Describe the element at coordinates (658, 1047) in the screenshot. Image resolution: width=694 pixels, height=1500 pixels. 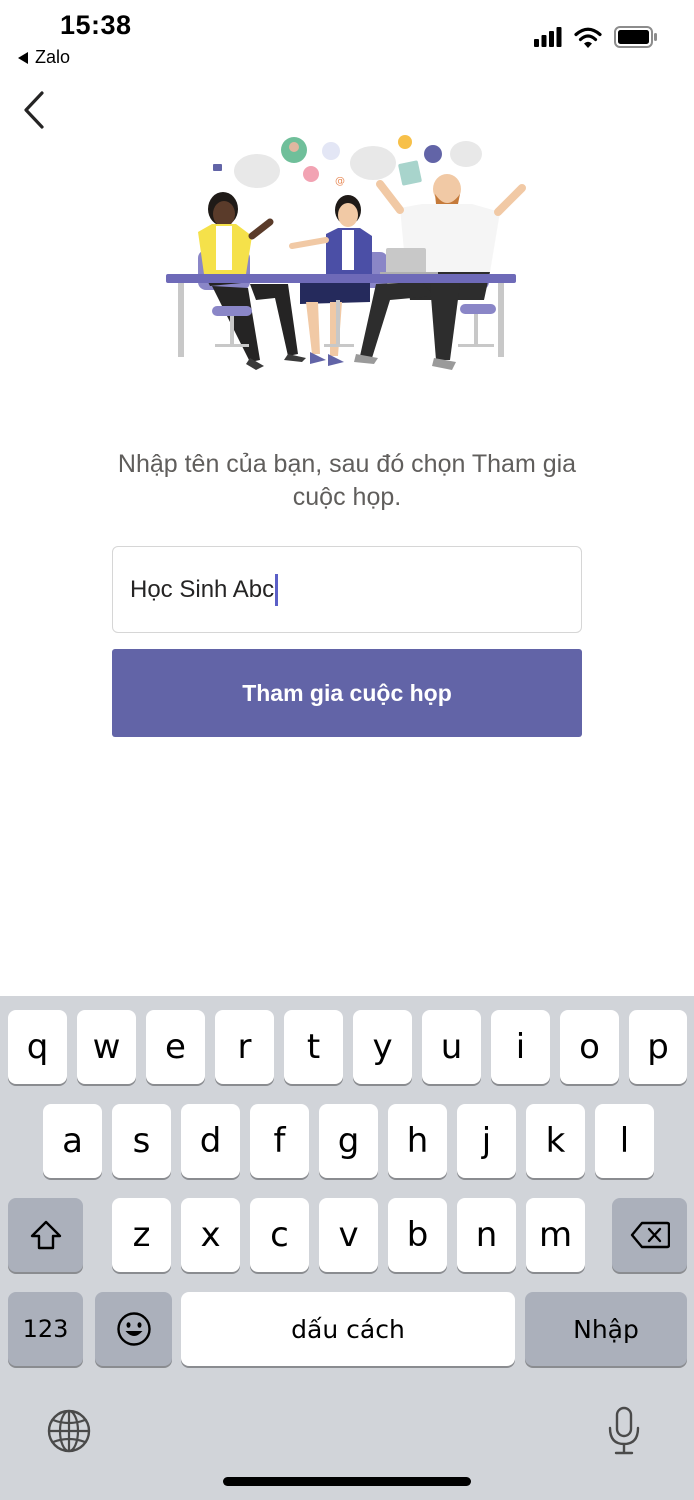
I see `key-p: p` at that location.